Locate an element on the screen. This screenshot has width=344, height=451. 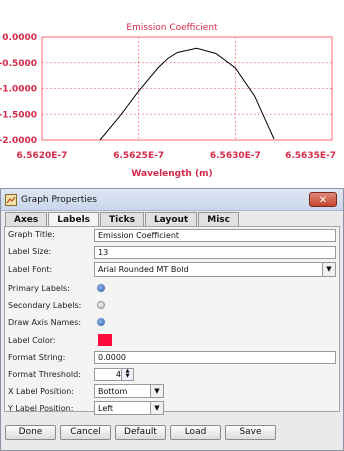
x-tick-label: 6.5635E-7 is located at coordinates (310, 156).